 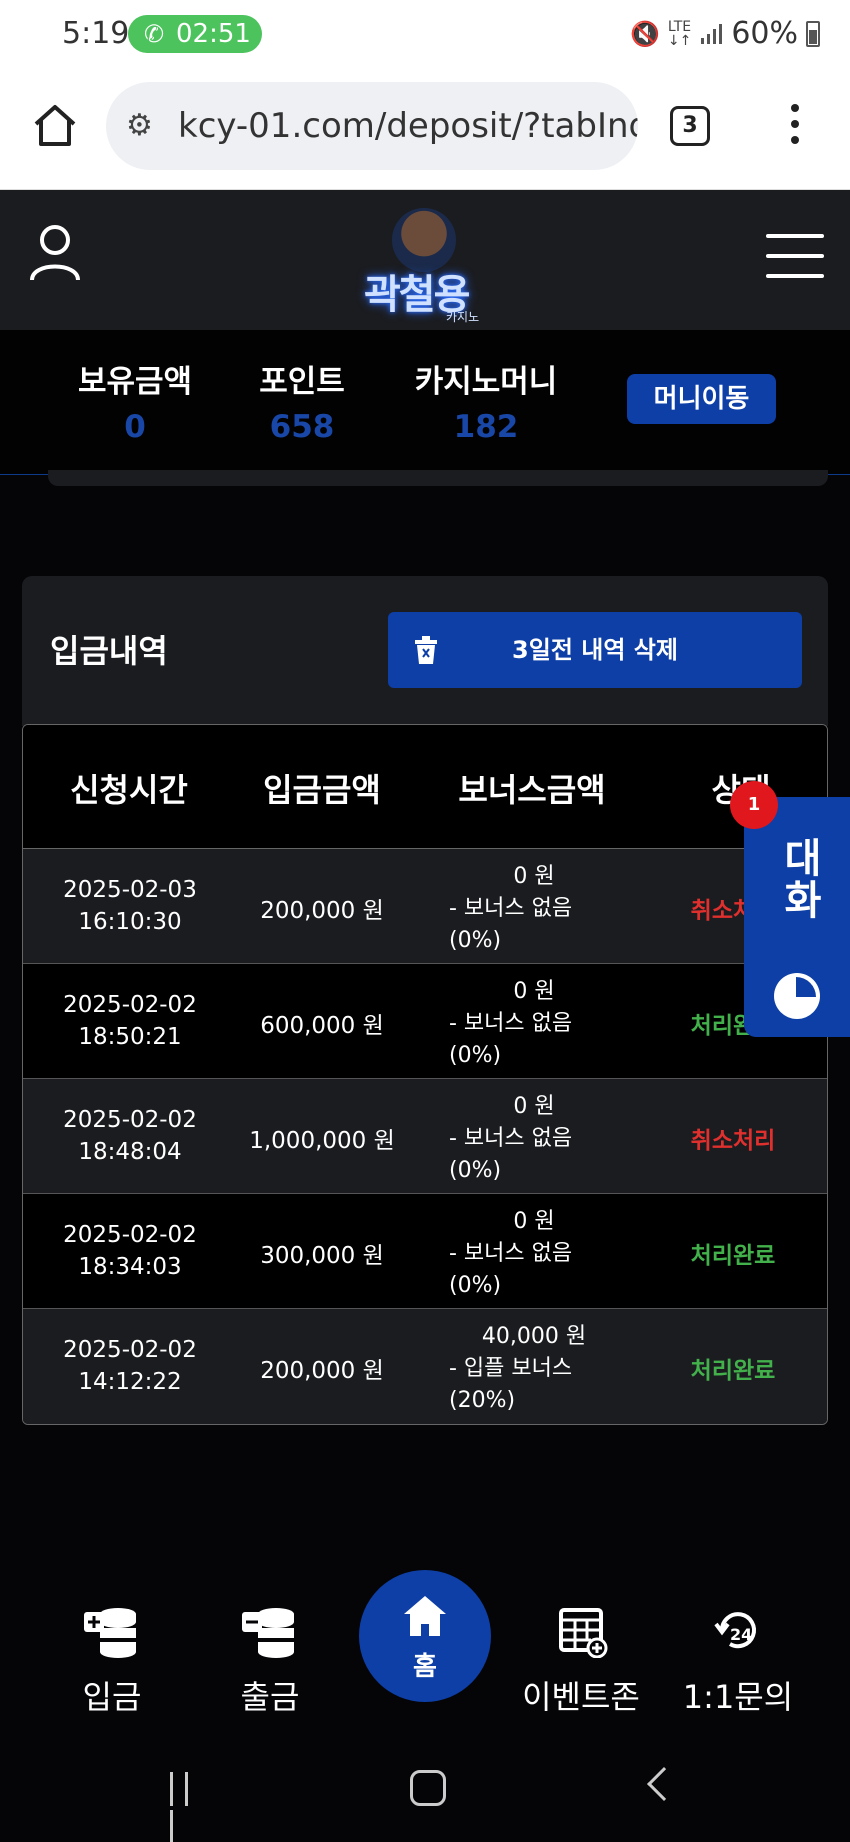 What do you see at coordinates (738, 1697) in the screenshot?
I see `nav-label: 1:1문의` at bounding box center [738, 1697].